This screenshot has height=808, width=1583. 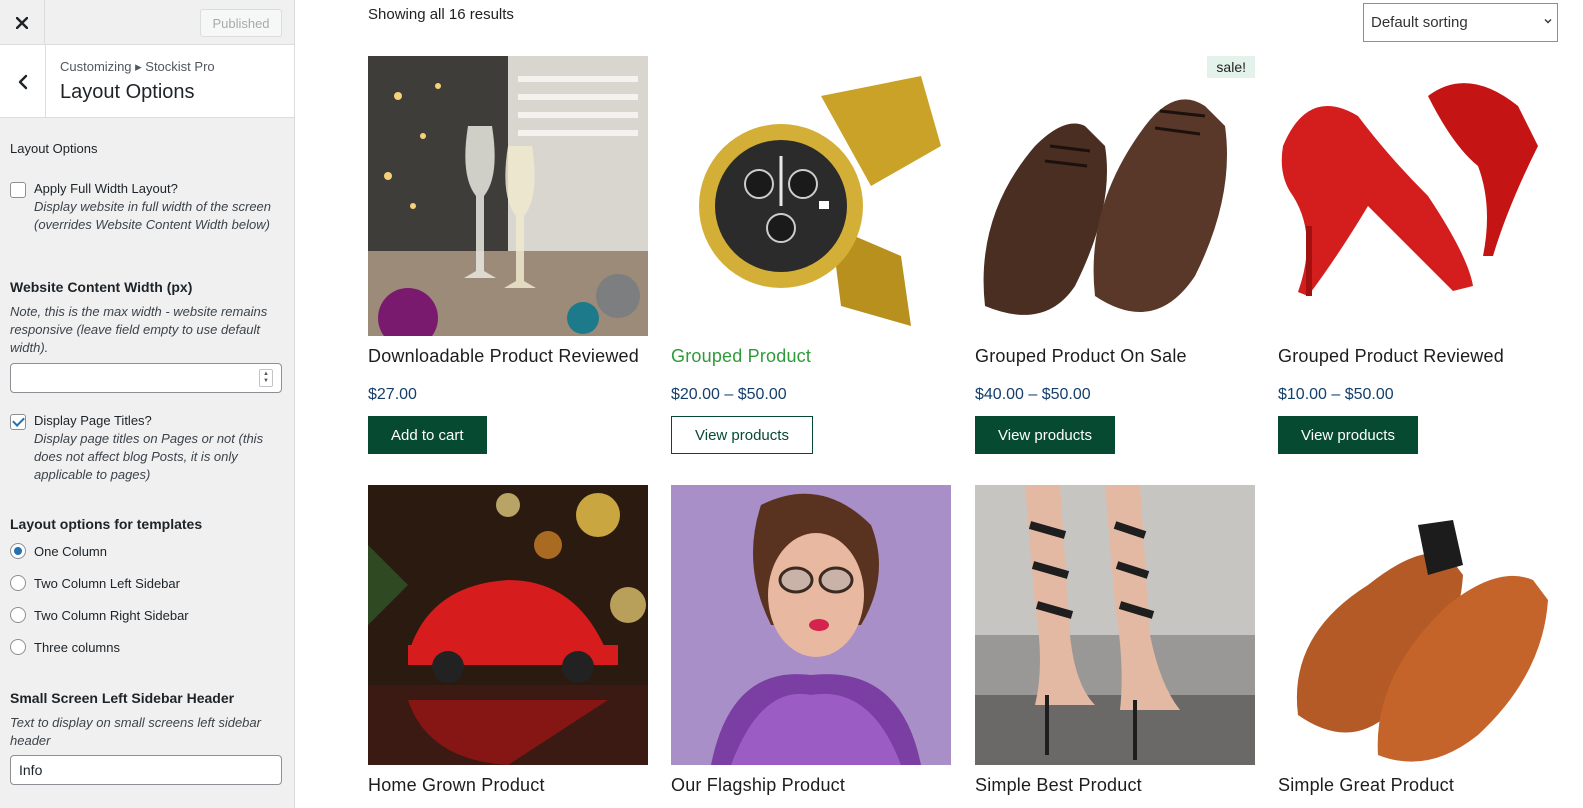 I want to click on radio-option: Three columns, so click(x=147, y=647).